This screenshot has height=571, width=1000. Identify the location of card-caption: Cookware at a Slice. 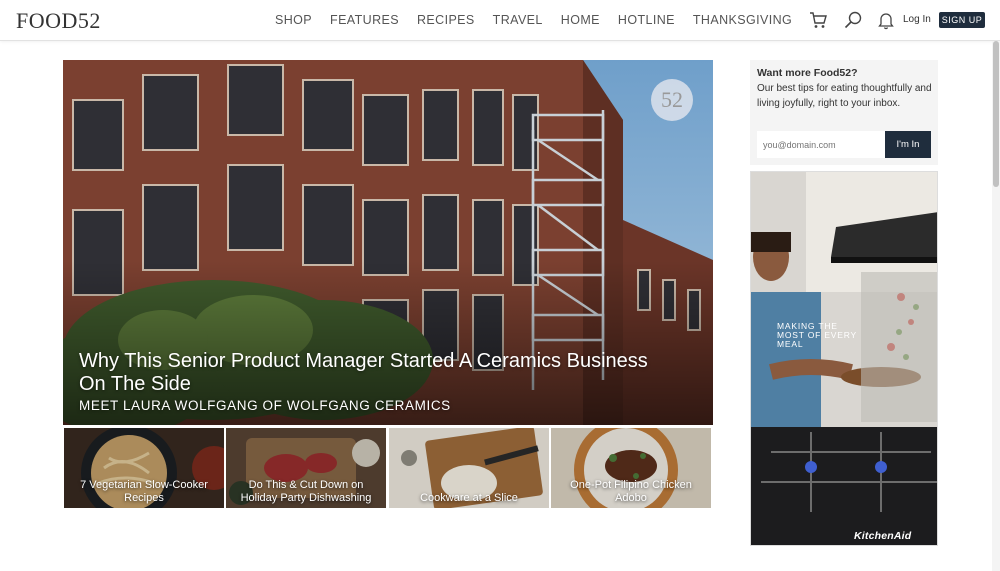
(469, 498).